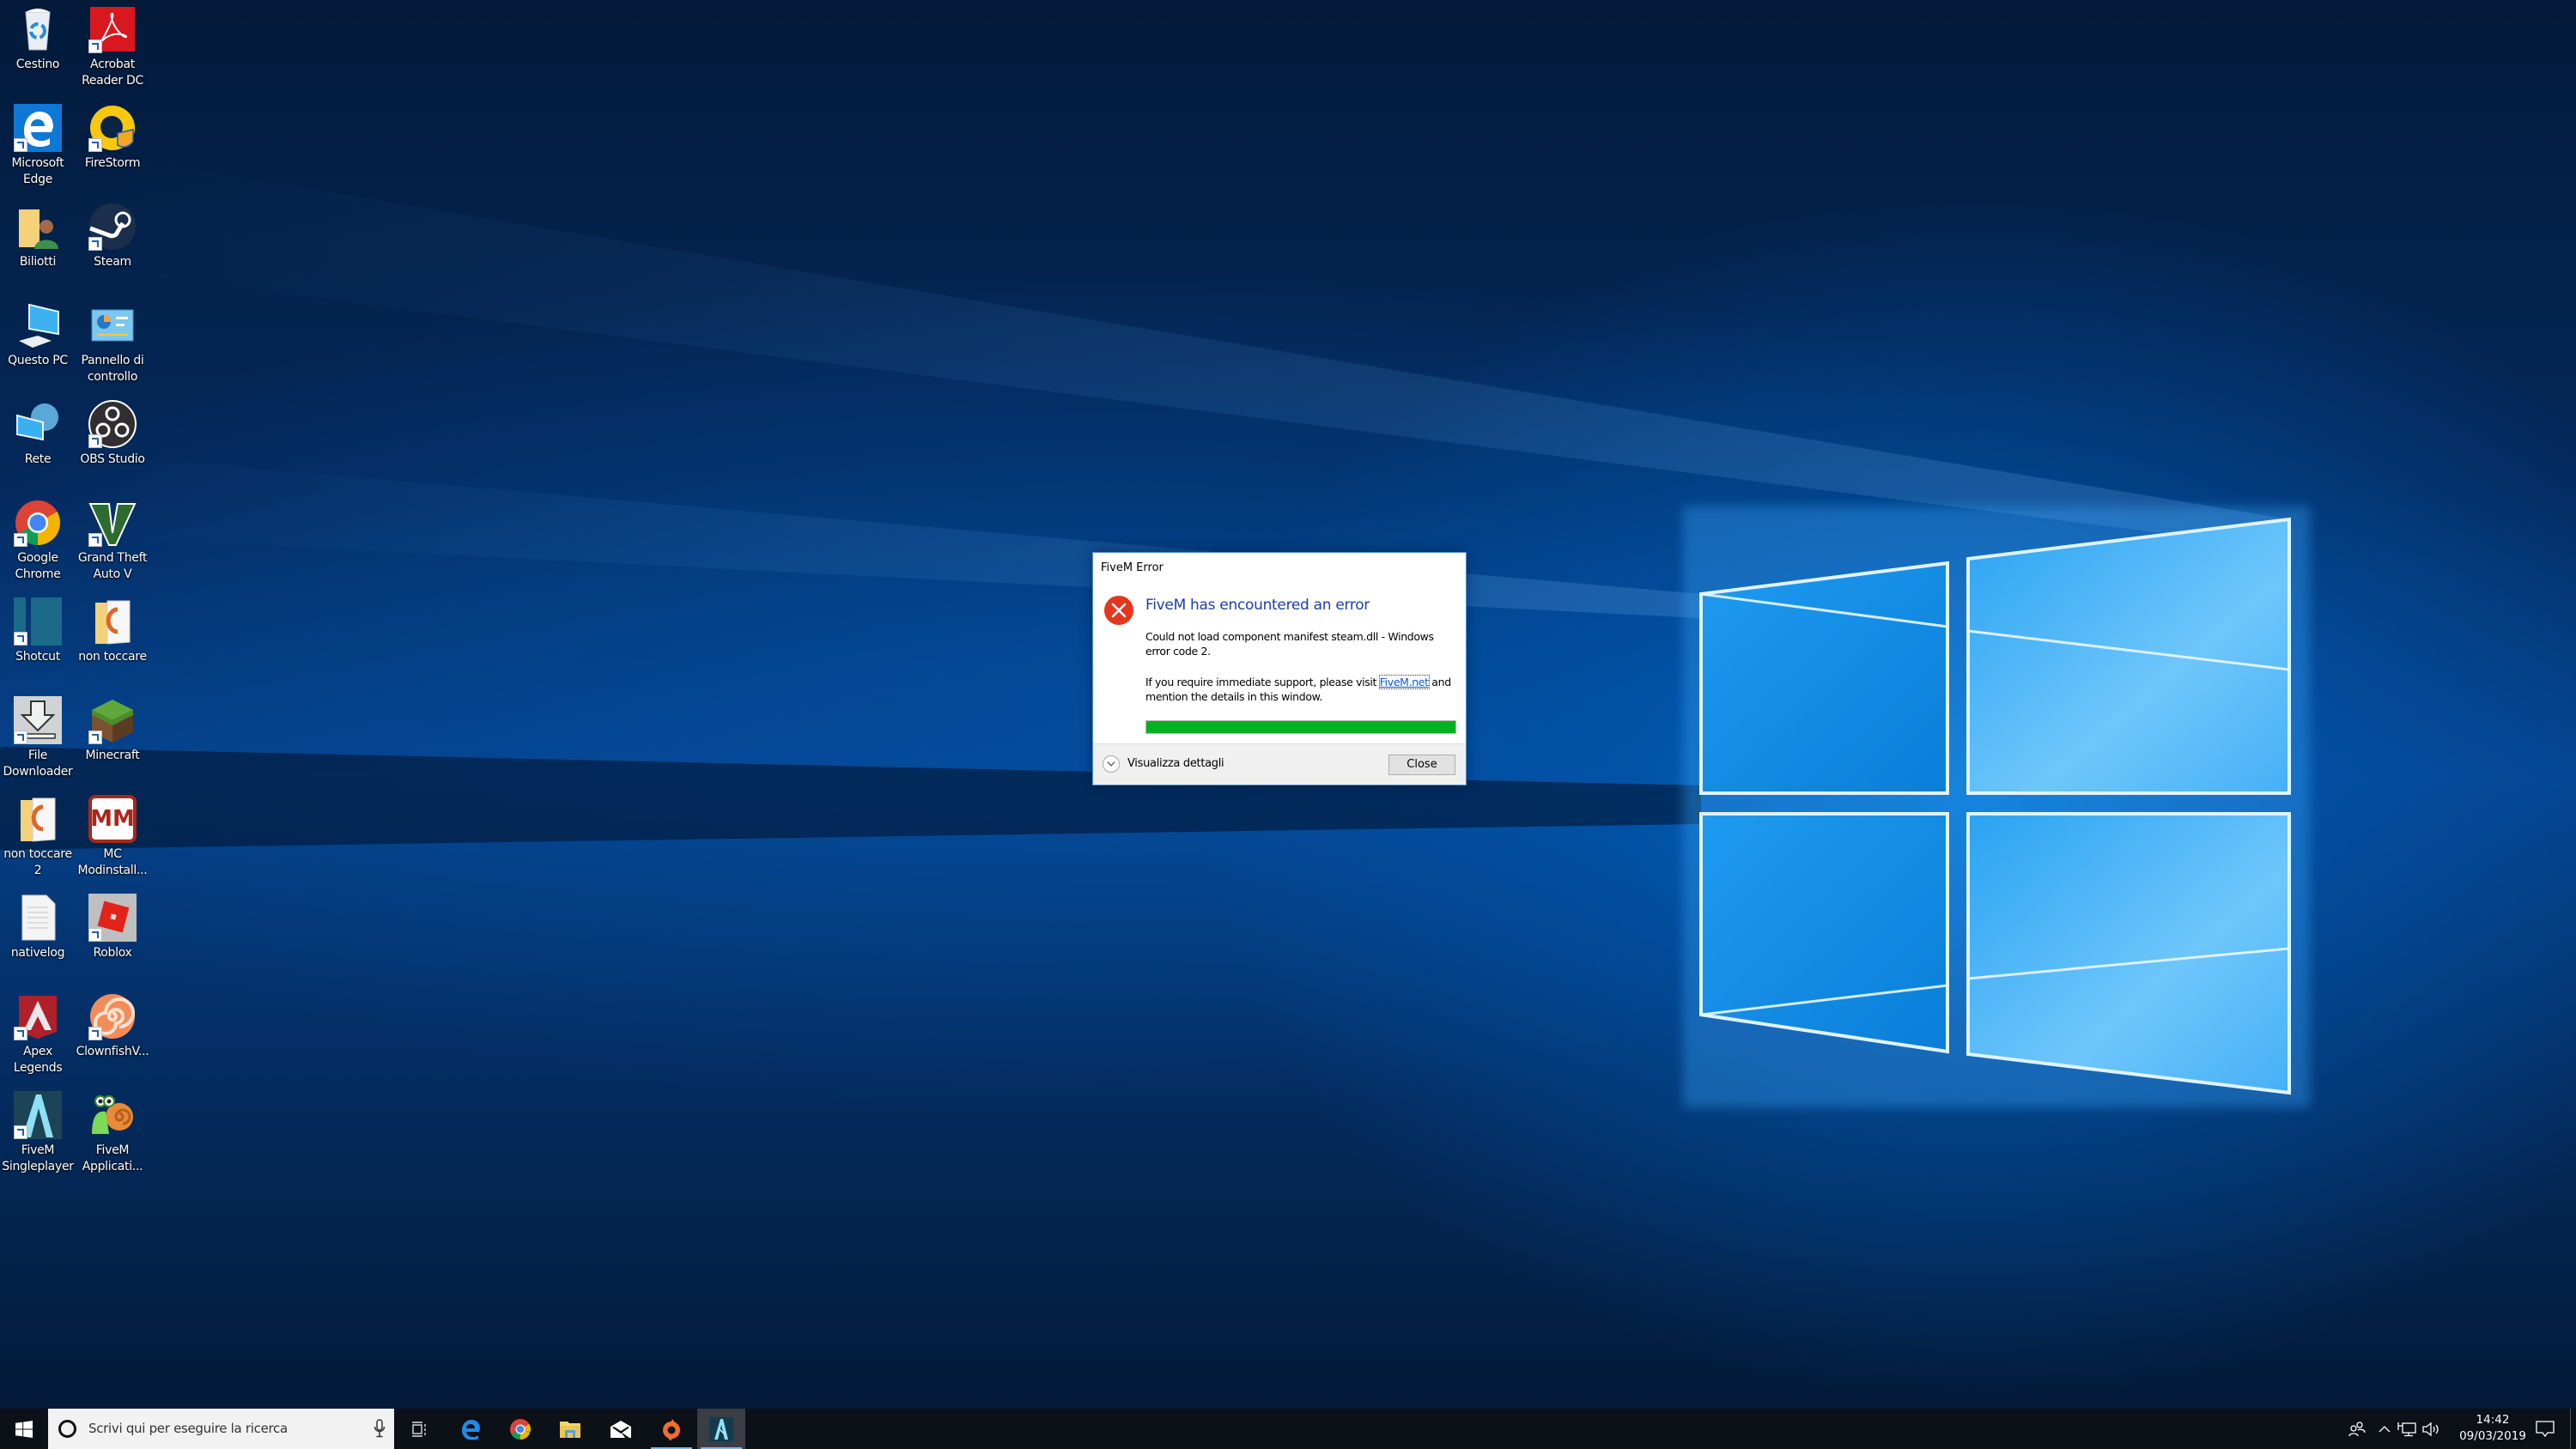 The width and height of the screenshot is (2576, 1449). What do you see at coordinates (112, 730) in the screenshot?
I see `desktop-icon: Minecraft` at bounding box center [112, 730].